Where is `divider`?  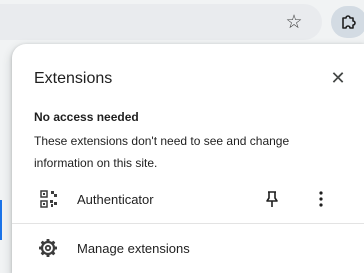 divider is located at coordinates (188, 223).